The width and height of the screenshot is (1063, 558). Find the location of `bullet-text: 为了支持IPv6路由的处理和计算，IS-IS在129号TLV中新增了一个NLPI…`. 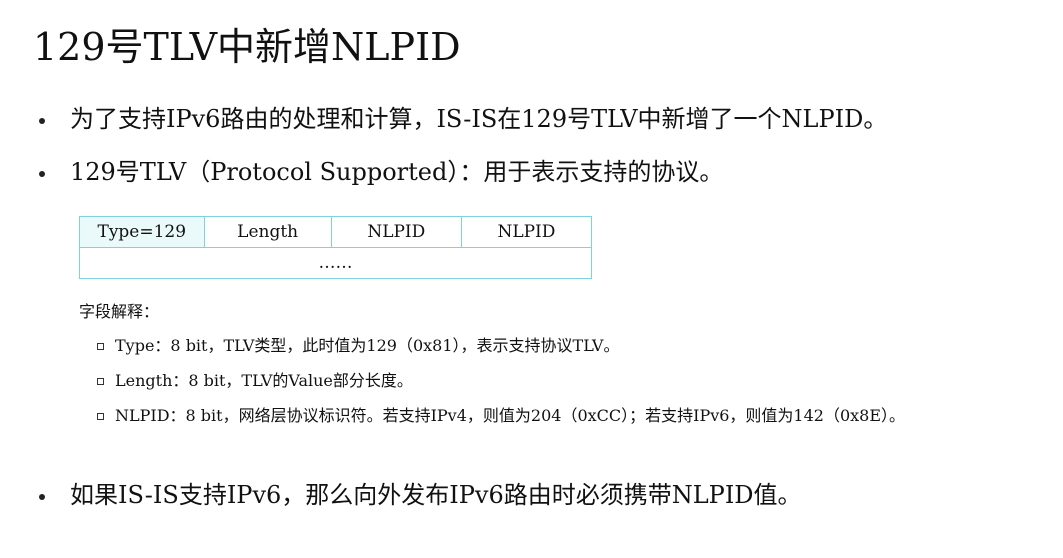

bullet-text: 为了支持IPv6路由的处理和计算，IS-IS在129号TLV中新增了一个NLPI… is located at coordinates (479, 119).